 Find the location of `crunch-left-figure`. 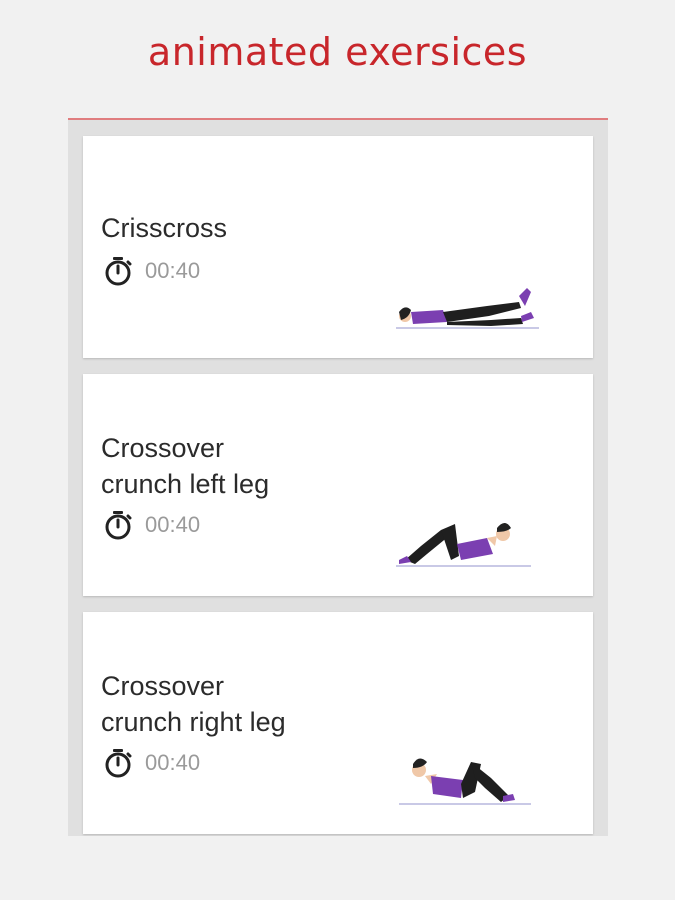

crunch-left-figure is located at coordinates (463, 545).